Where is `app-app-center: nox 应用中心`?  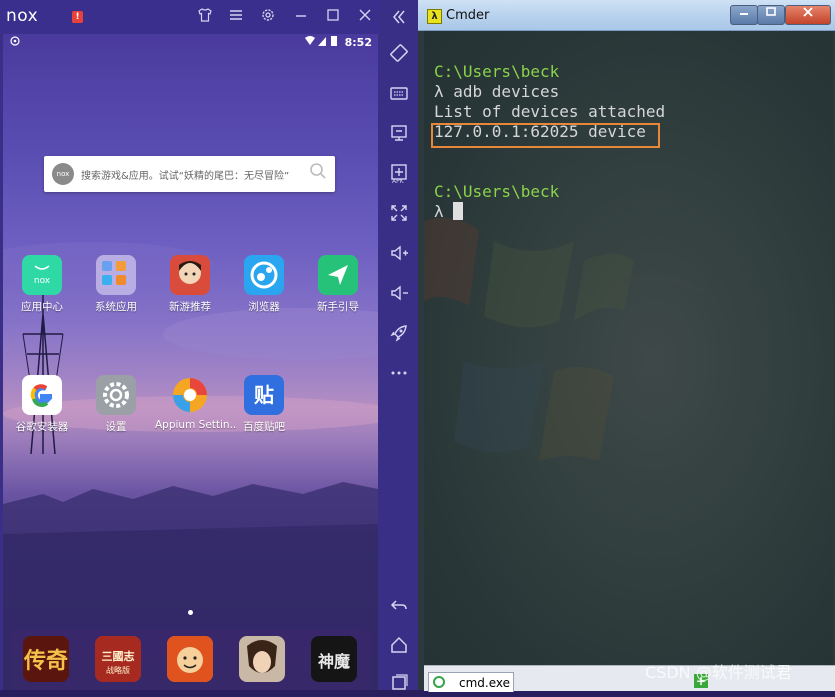
app-app-center: nox 应用中心 is located at coordinates (42, 284).